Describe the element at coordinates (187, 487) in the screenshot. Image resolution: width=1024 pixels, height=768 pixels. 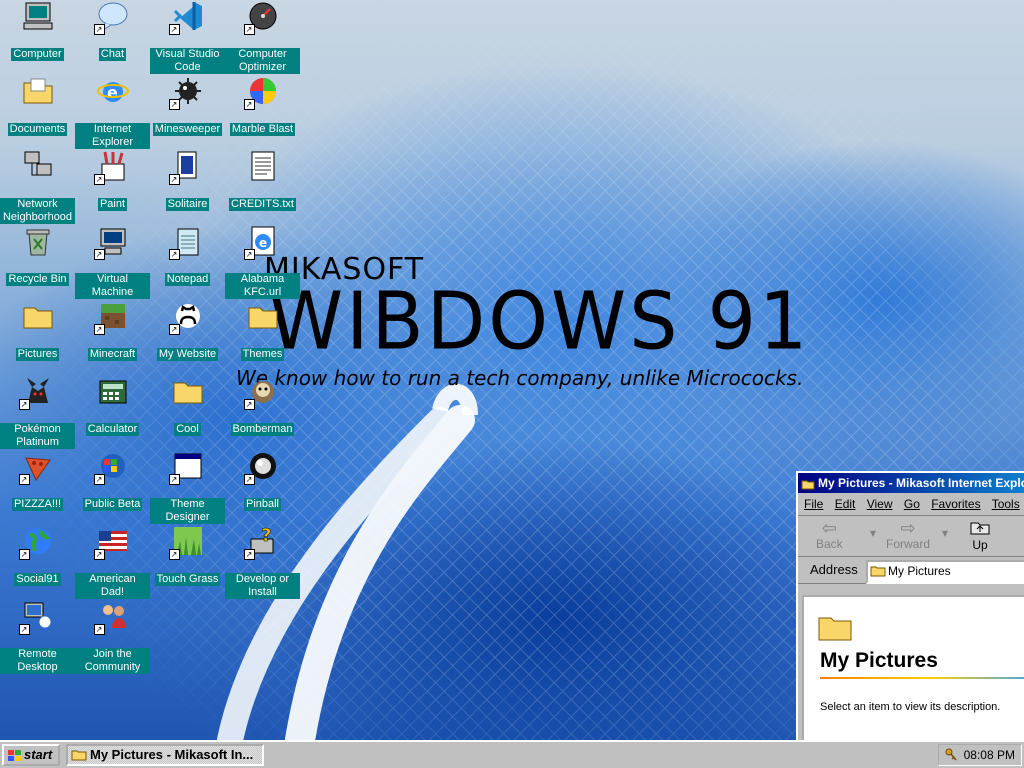
I see `desktop-icon: ↗ Theme Designer` at that location.